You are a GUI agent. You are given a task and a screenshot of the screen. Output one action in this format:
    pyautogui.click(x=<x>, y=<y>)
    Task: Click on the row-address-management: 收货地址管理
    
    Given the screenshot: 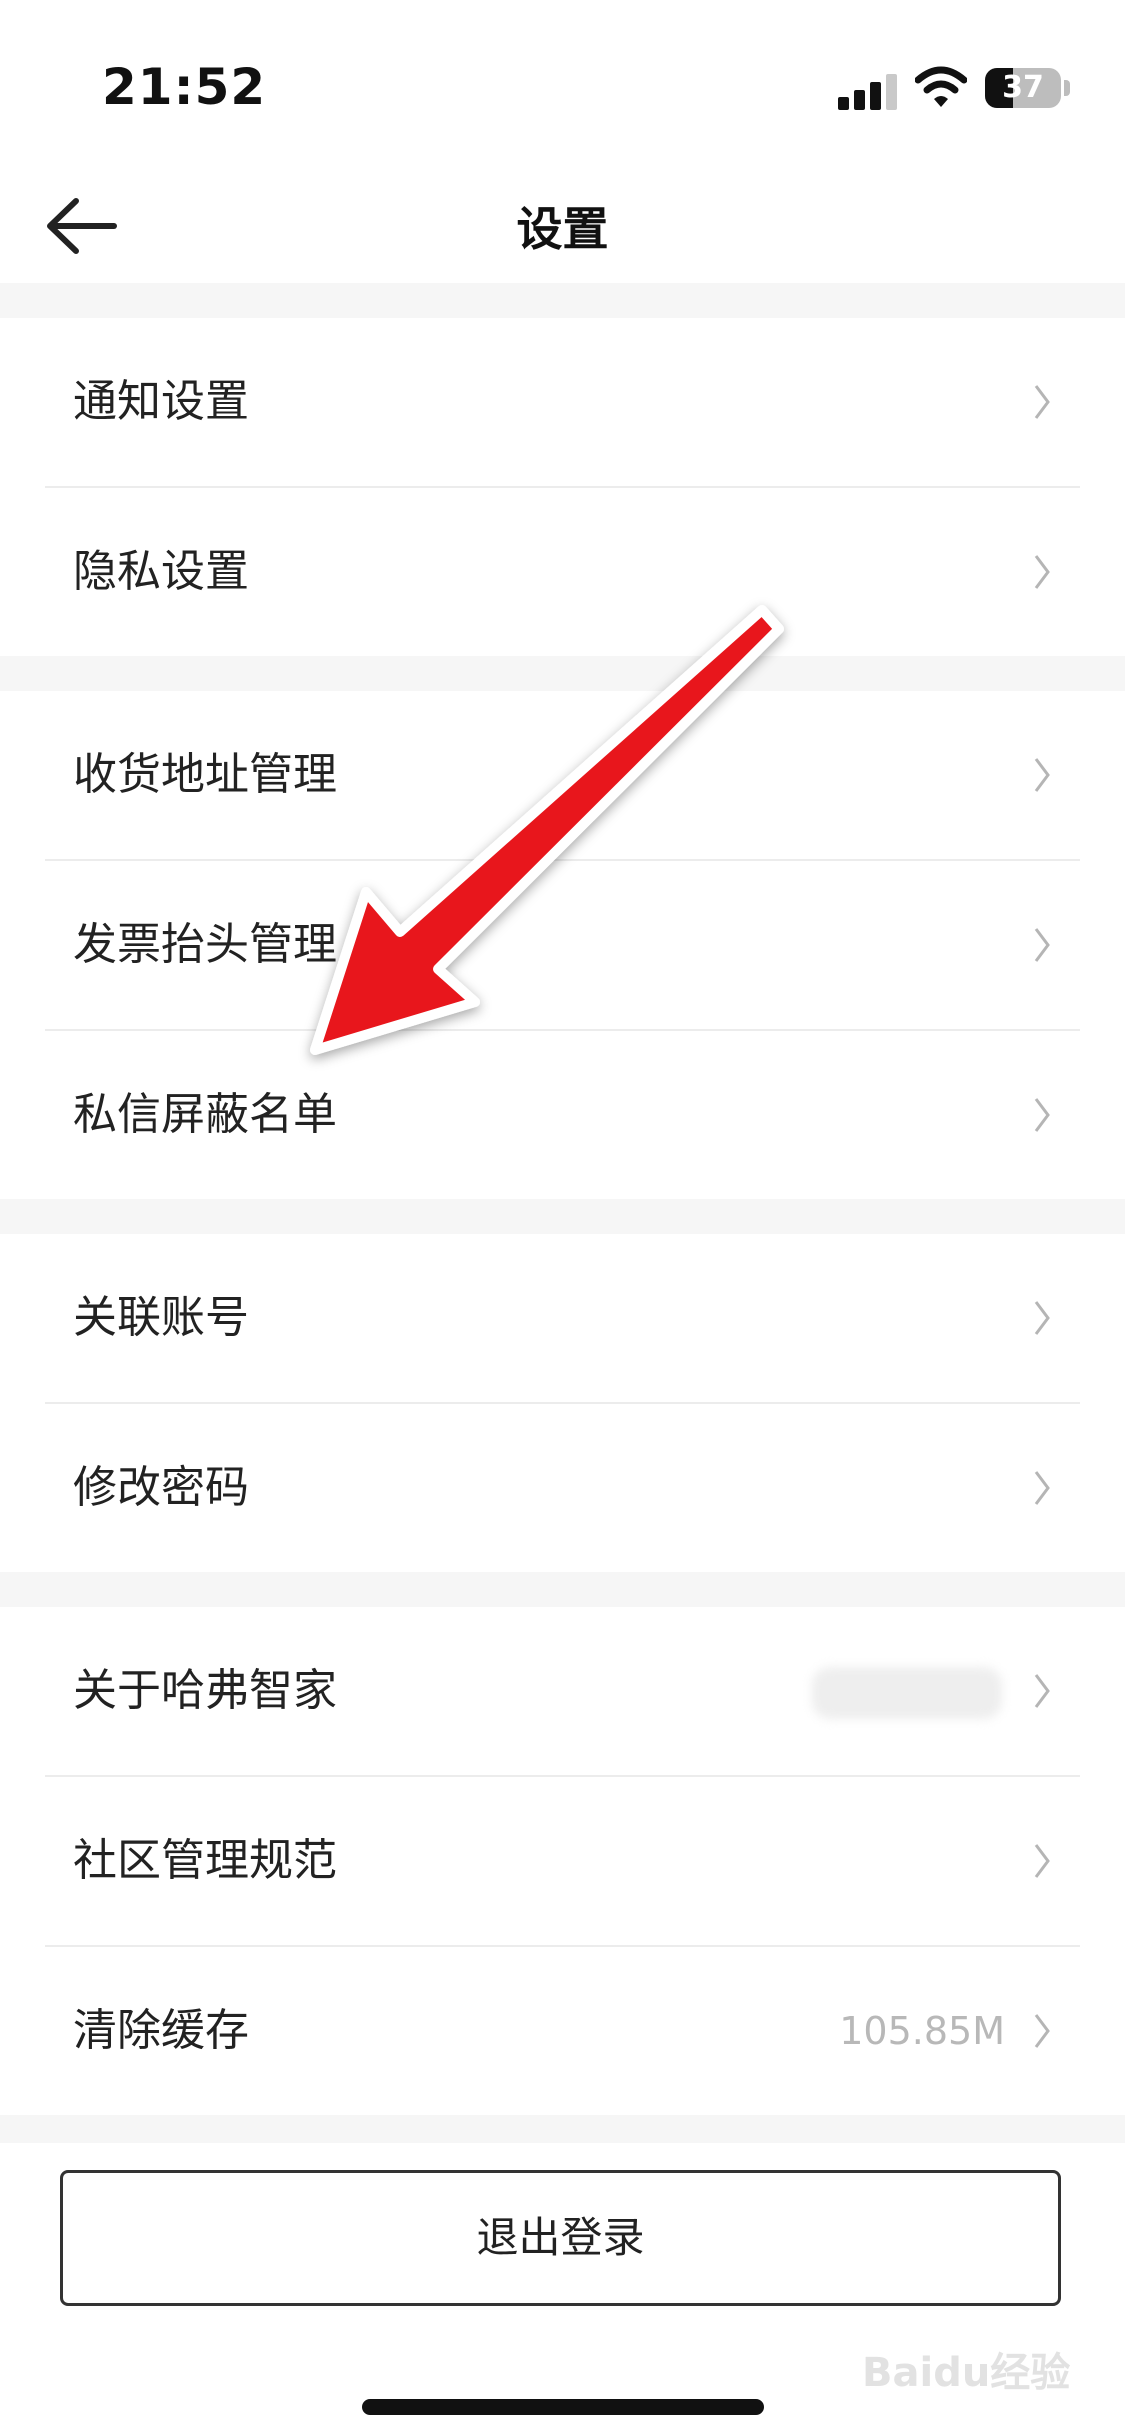 What is the action you would take?
    pyautogui.click(x=562, y=776)
    